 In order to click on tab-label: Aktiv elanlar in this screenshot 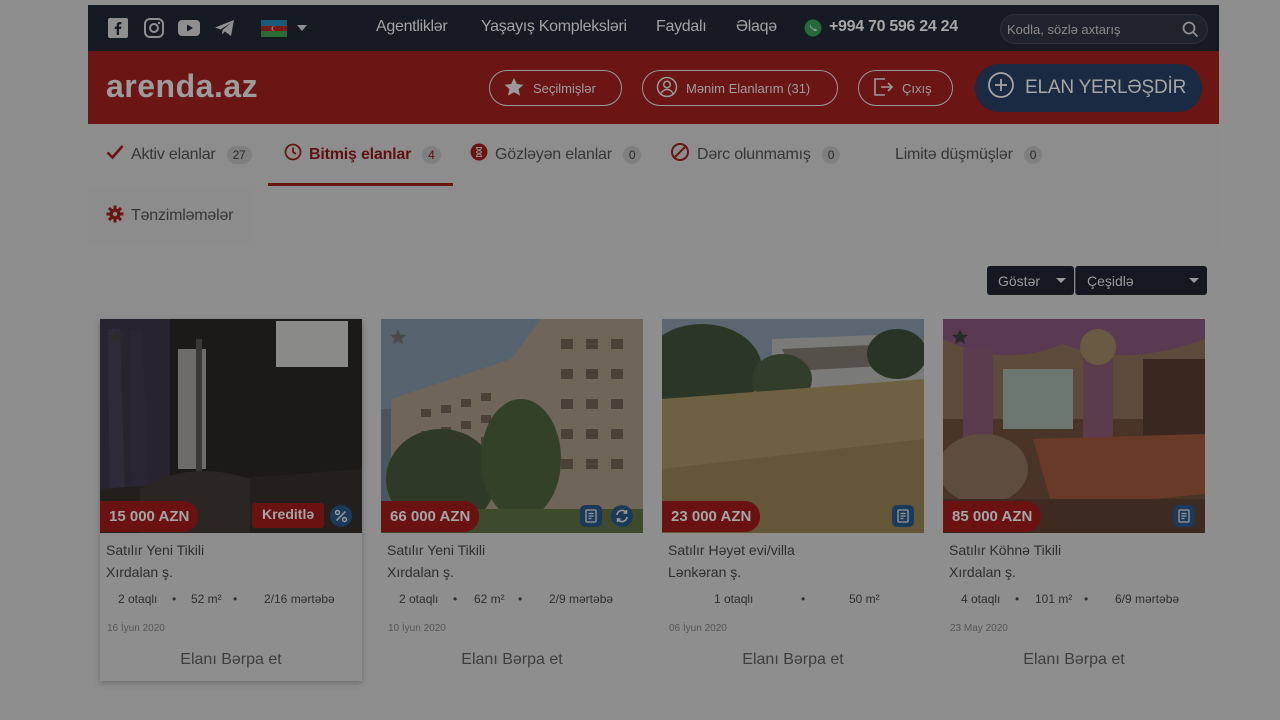, I will do `click(173, 154)`.